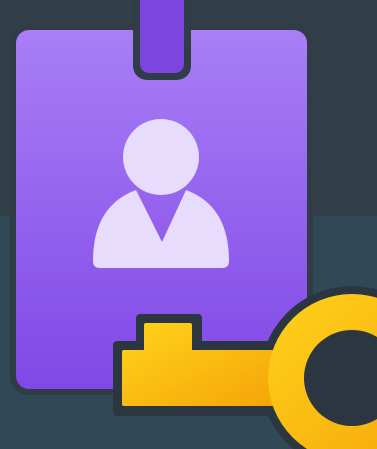 This screenshot has height=449, width=377. What do you see at coordinates (162, 40) in the screenshot?
I see `badge-strap` at bounding box center [162, 40].